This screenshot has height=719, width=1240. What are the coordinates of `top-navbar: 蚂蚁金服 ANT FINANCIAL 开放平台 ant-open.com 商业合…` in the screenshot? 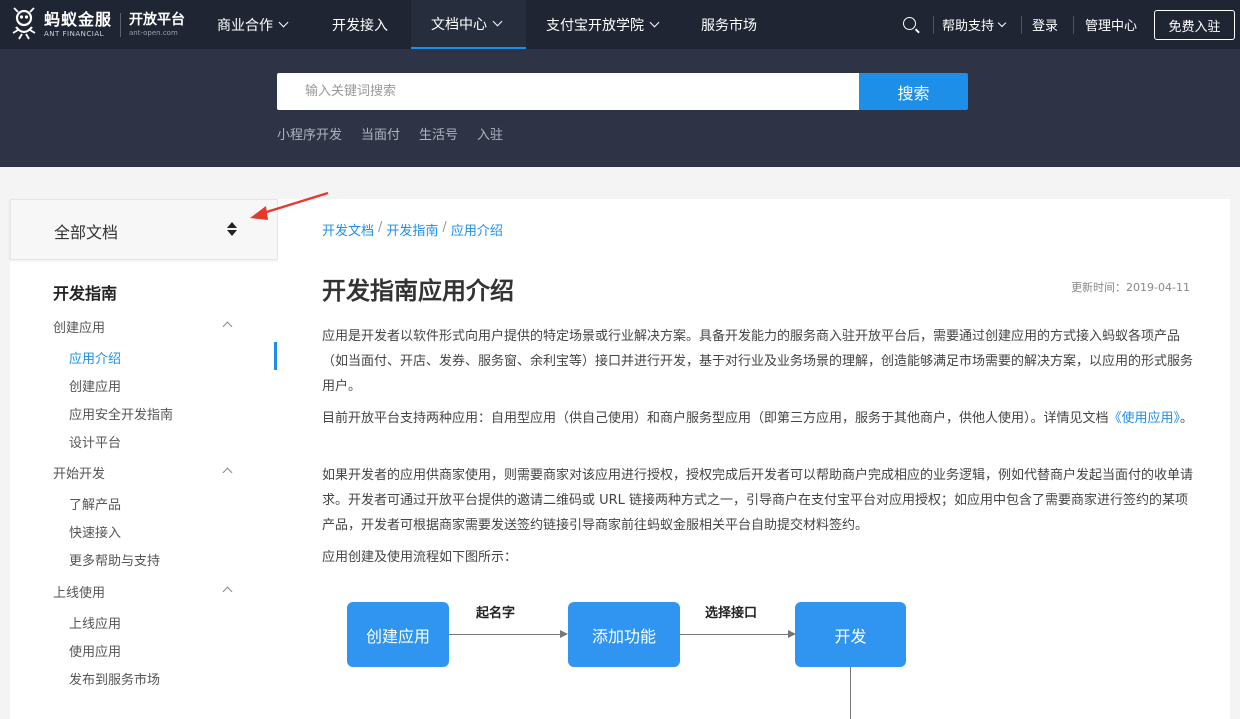 It's located at (620, 24).